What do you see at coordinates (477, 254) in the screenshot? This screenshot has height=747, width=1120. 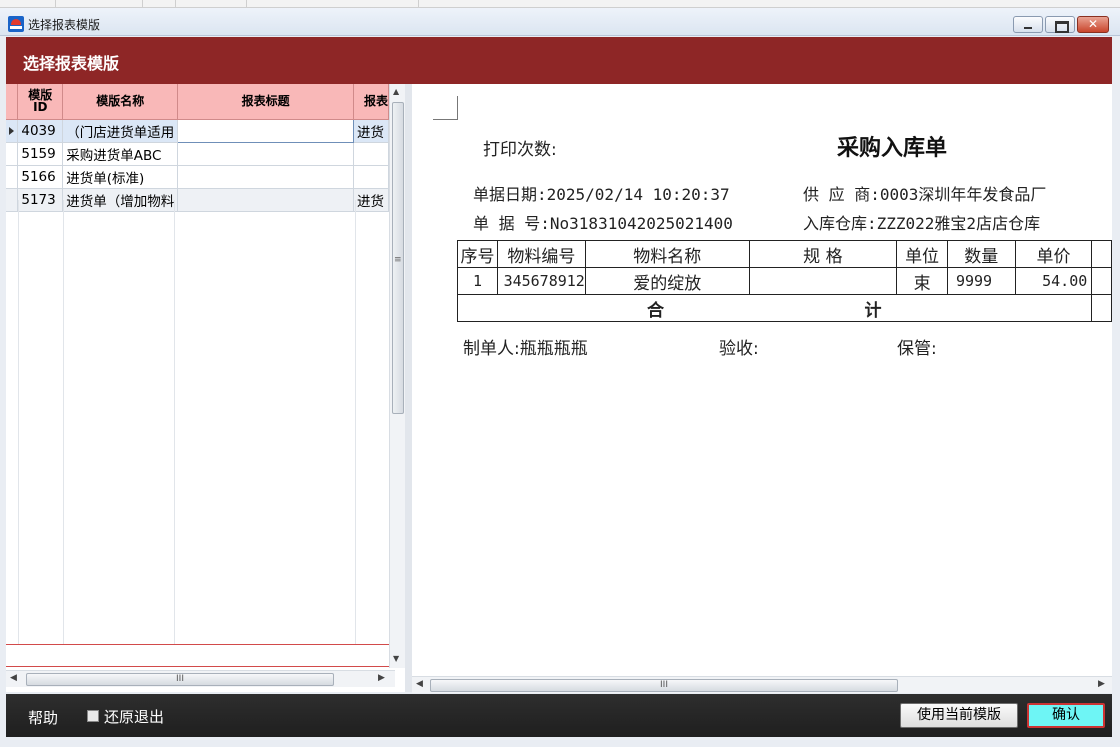 I see `report-col-seq: 序号` at bounding box center [477, 254].